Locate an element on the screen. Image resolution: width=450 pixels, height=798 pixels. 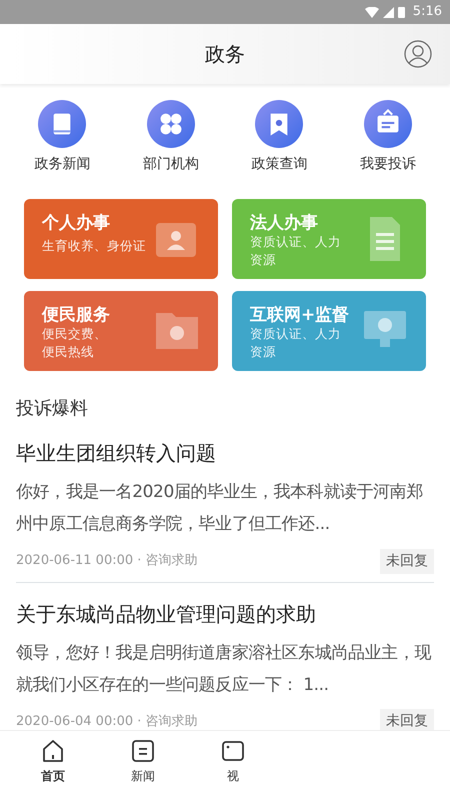
grid-icon is located at coordinates (170, 124).